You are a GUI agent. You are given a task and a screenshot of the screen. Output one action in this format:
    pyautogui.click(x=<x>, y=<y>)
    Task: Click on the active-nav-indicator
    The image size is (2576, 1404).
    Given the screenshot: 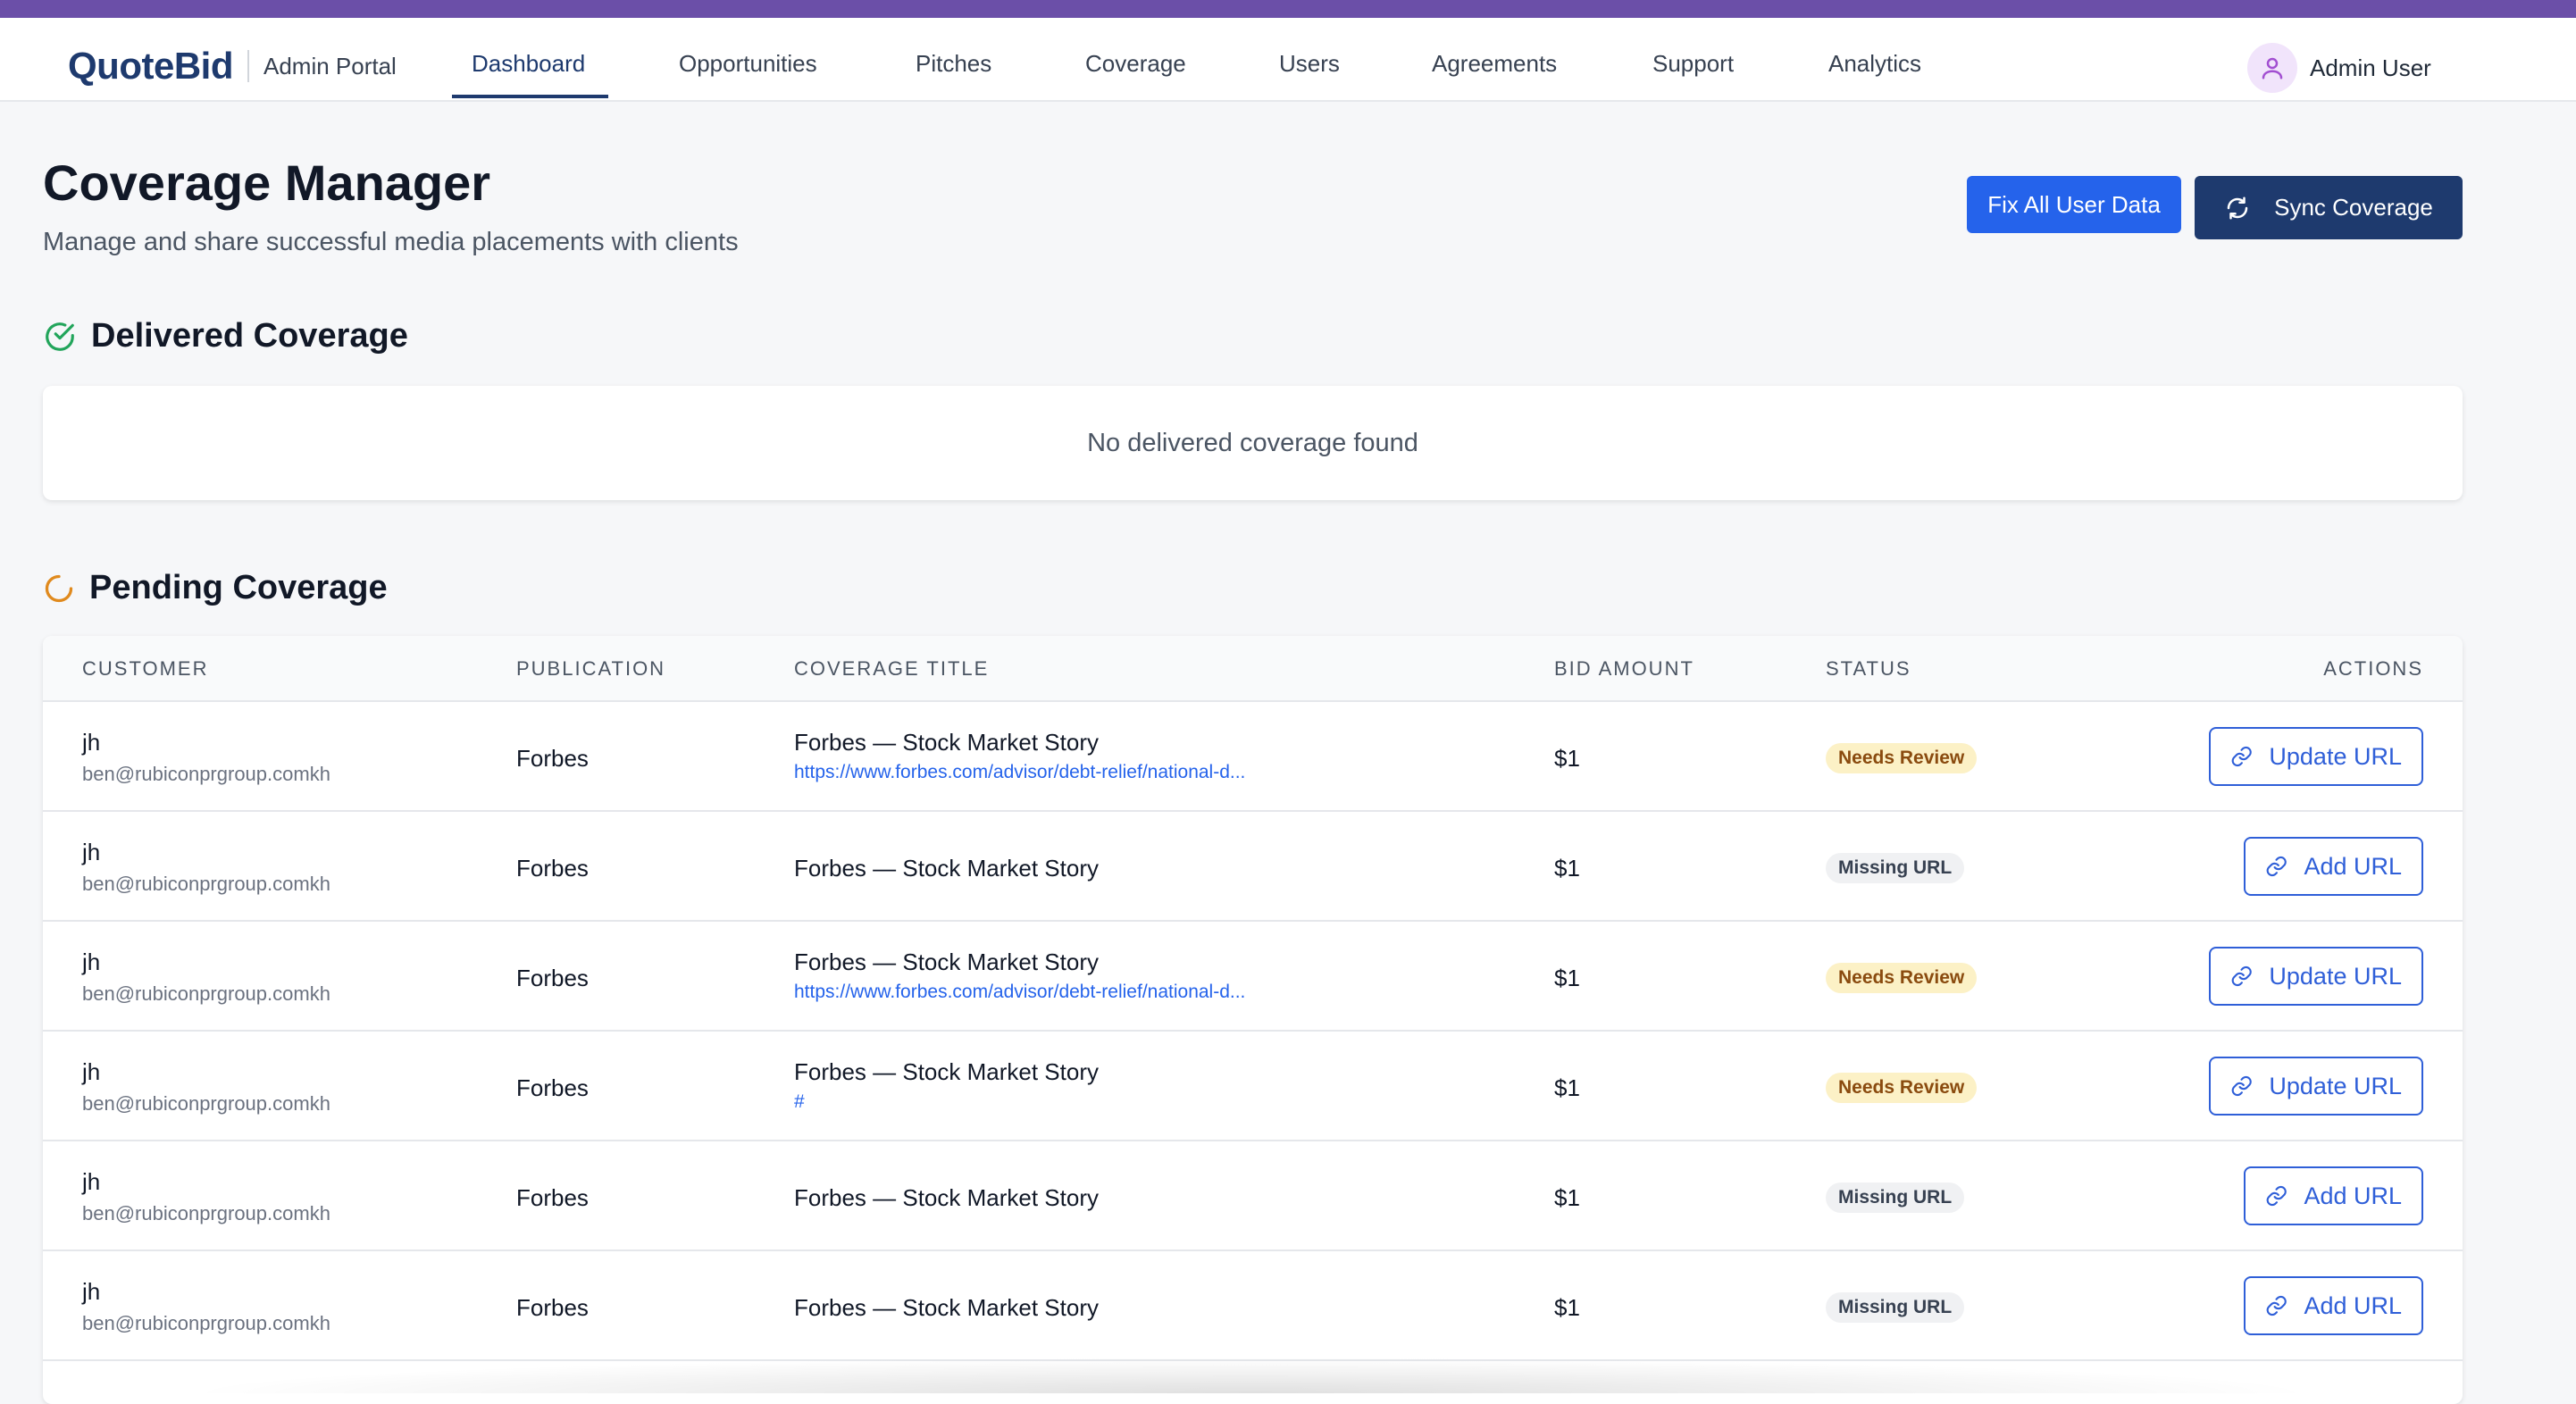 What is the action you would take?
    pyautogui.click(x=530, y=96)
    